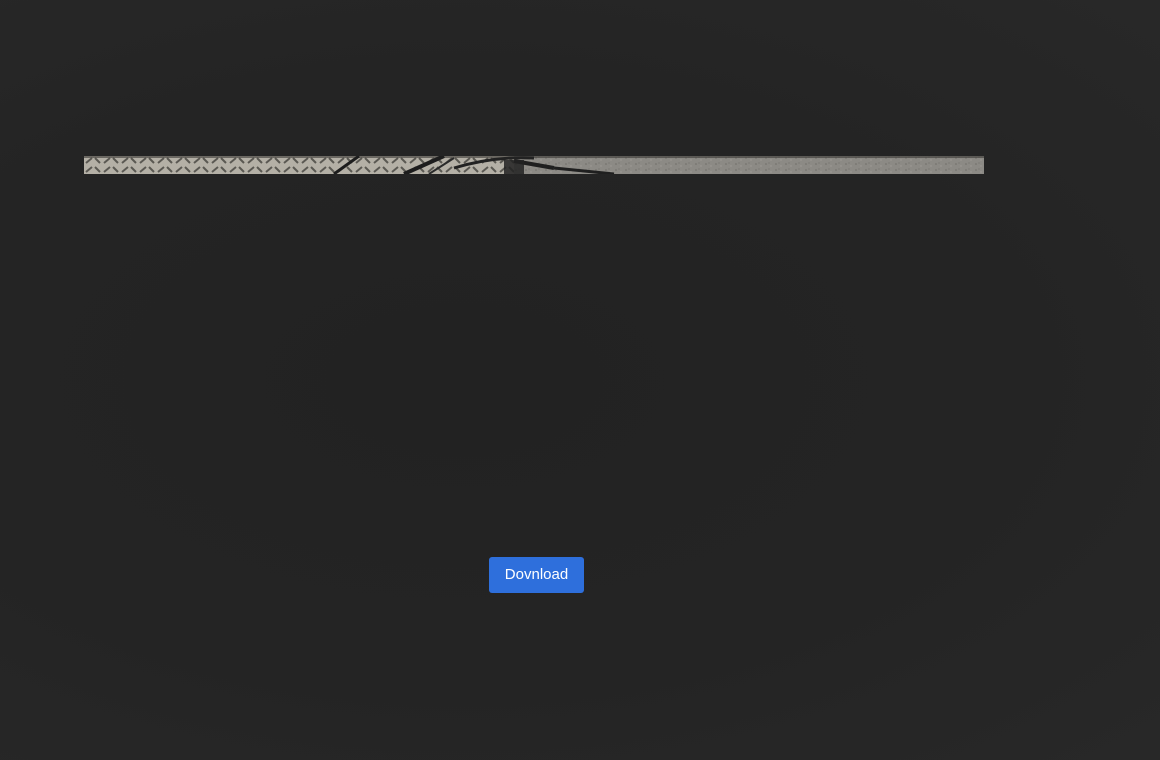 This screenshot has width=1160, height=760. I want to click on download-button: Dovnload, so click(536, 575).